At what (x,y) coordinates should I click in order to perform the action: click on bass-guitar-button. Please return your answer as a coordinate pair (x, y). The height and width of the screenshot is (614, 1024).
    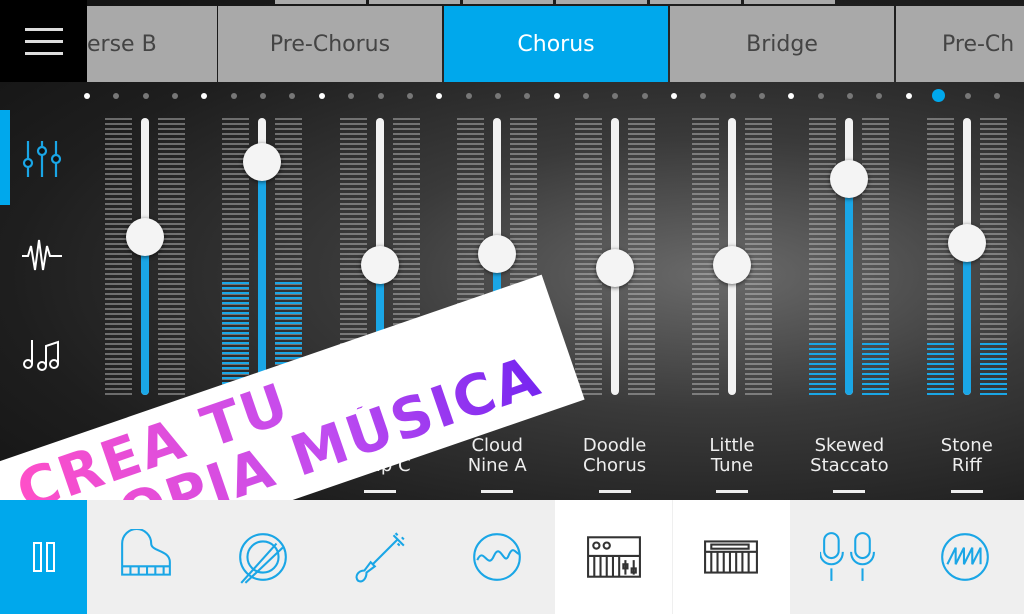
    Looking at the image, I should click on (379, 557).